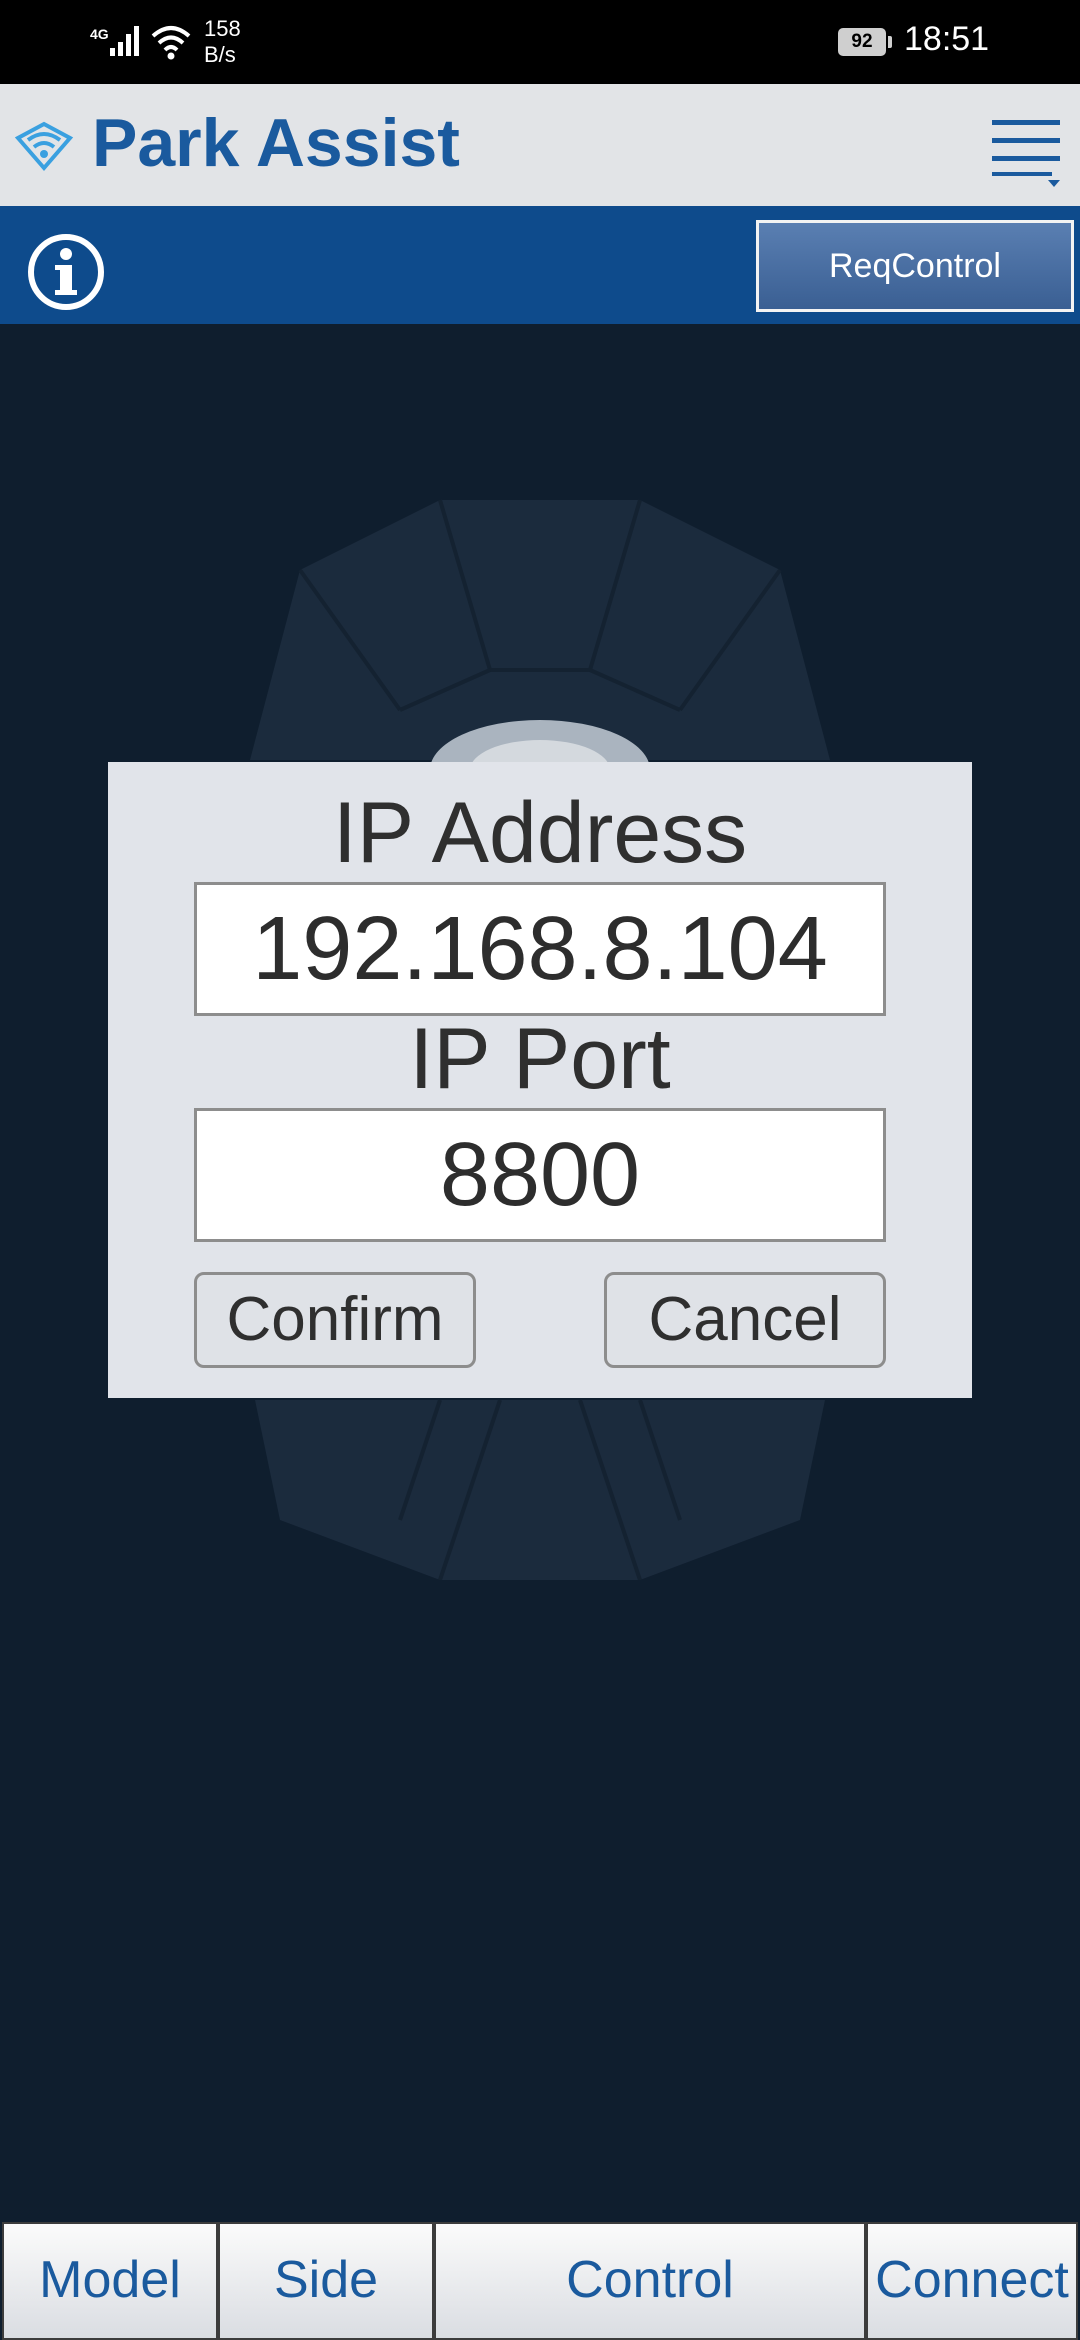 This screenshot has width=1080, height=2340. Describe the element at coordinates (650, 2281) in the screenshot. I see `tab-control: Control` at that location.